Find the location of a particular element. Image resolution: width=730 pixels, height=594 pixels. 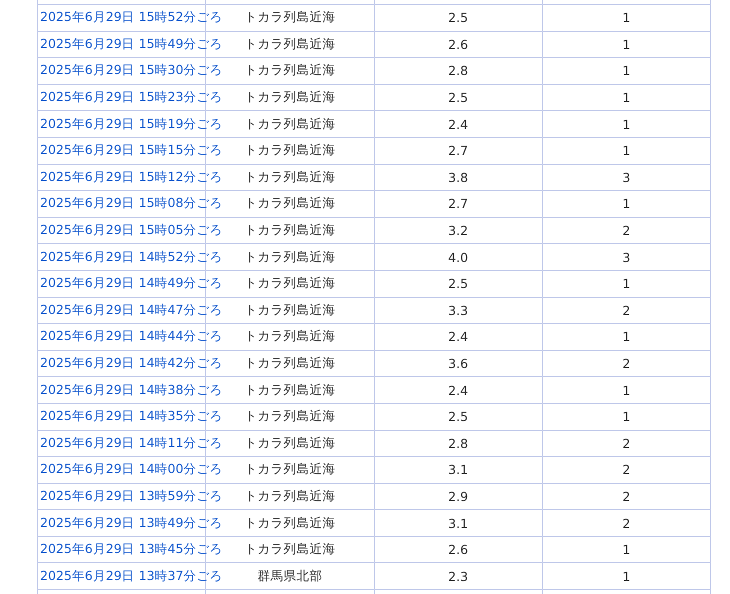

table-cell: 3.6 is located at coordinates (458, 363).